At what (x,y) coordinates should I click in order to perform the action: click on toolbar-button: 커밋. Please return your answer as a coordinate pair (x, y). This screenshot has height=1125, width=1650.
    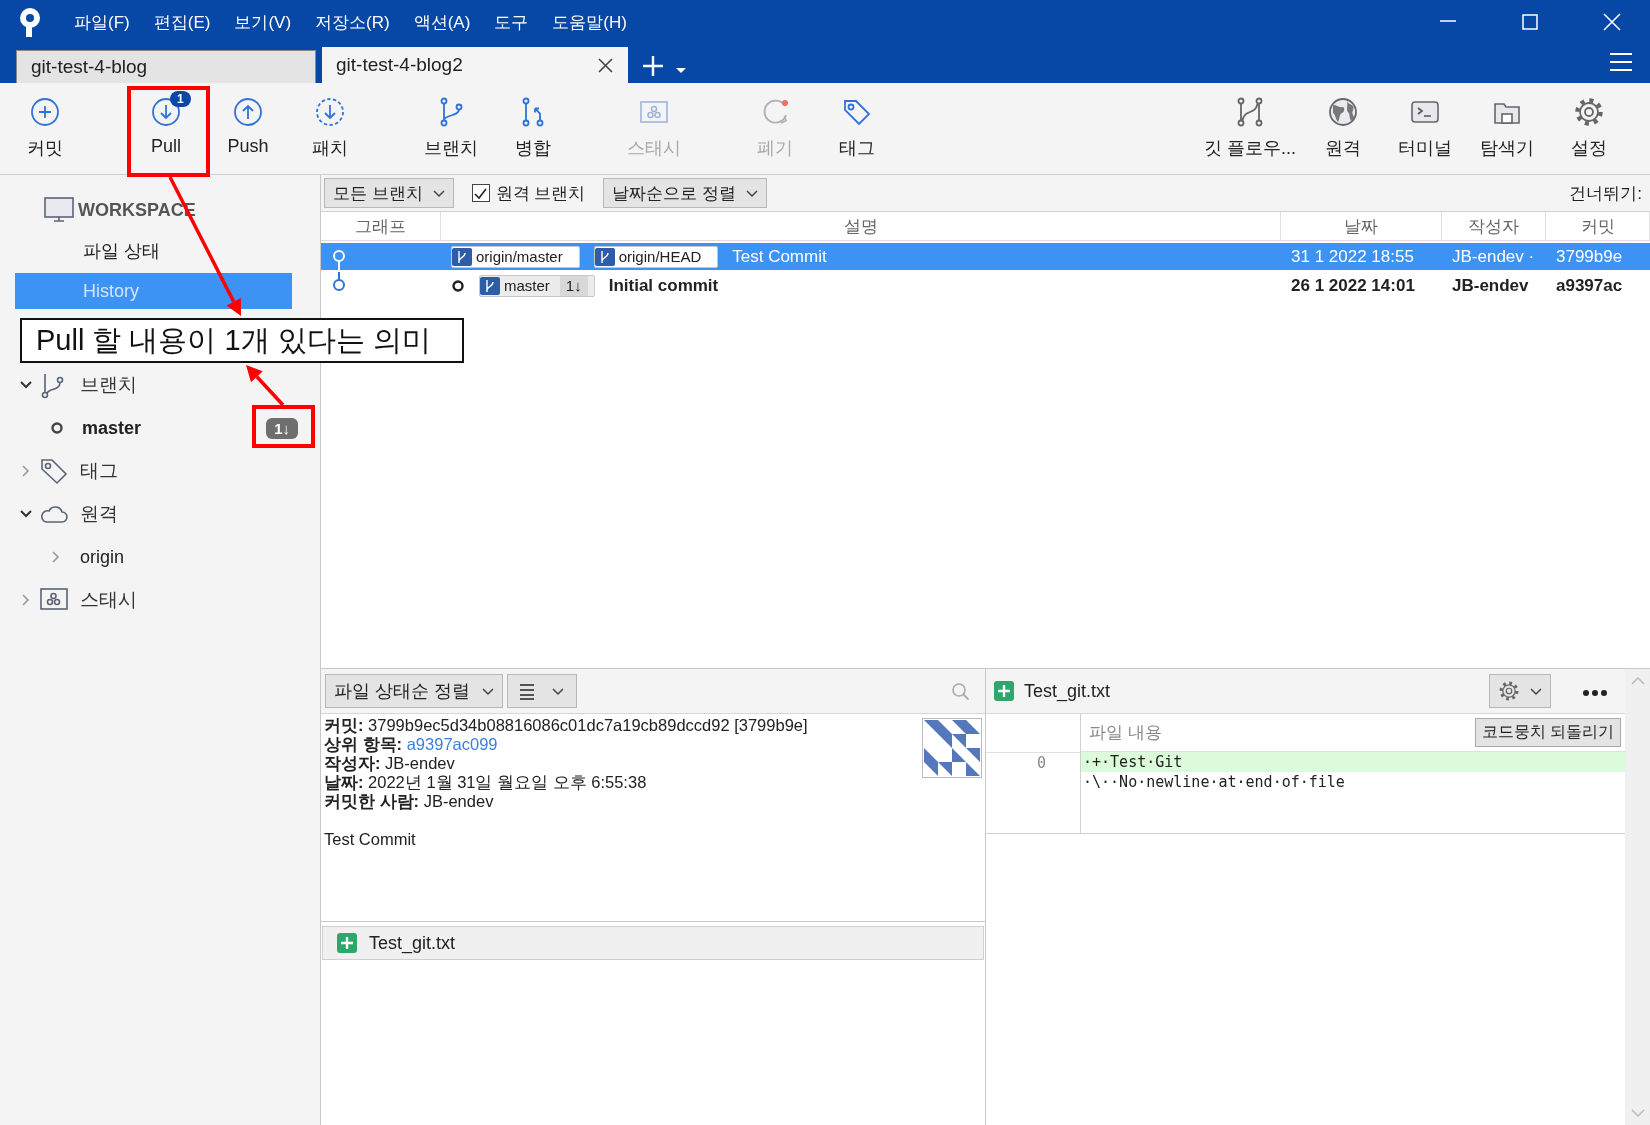
    Looking at the image, I should click on (45, 128).